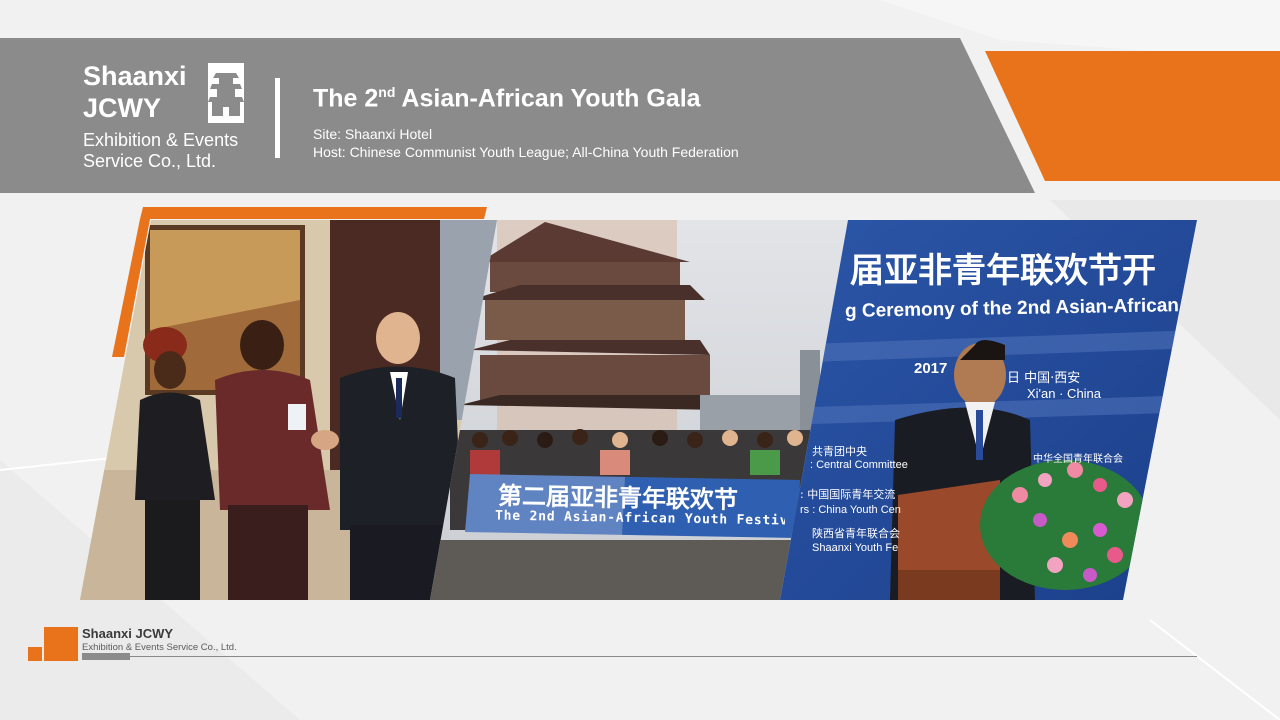  What do you see at coordinates (1078, 459) in the screenshot?
I see `photo3-org2-cn: 中华全国青年联合会` at bounding box center [1078, 459].